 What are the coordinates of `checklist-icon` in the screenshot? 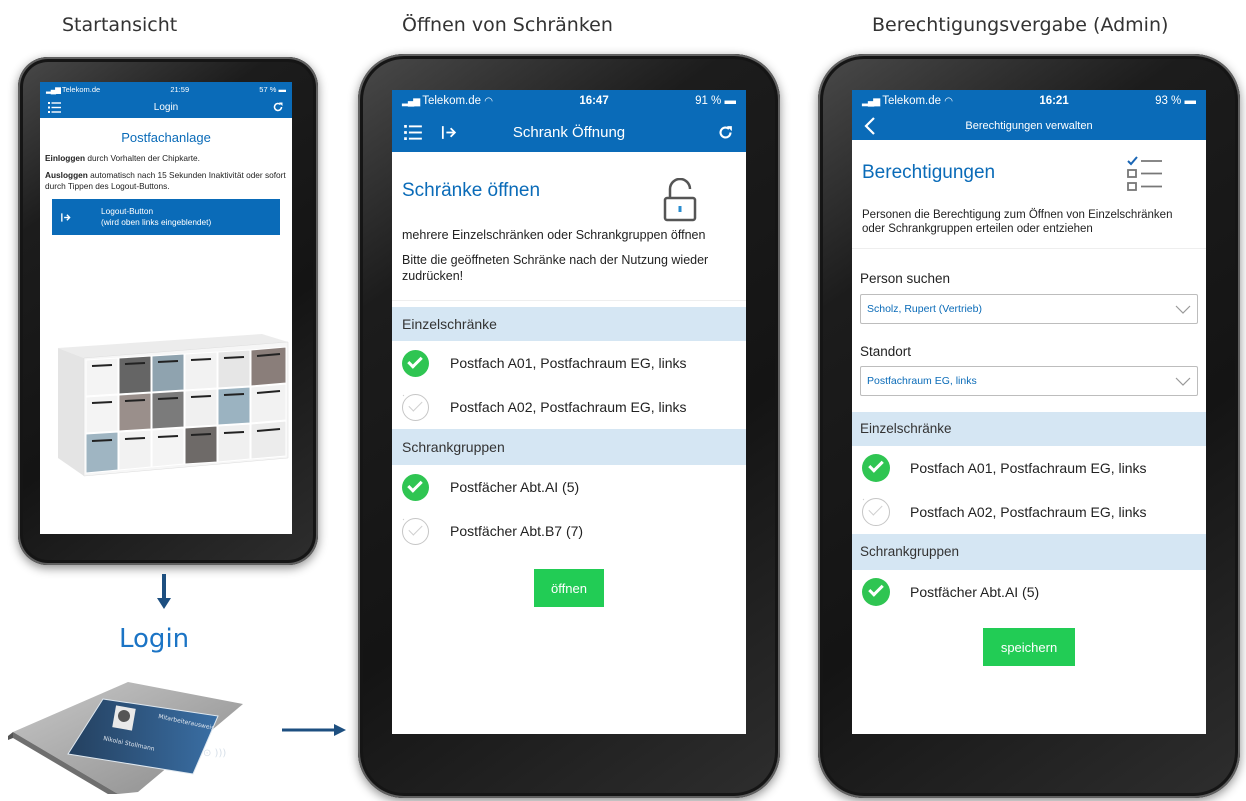 It's located at (1144, 173).